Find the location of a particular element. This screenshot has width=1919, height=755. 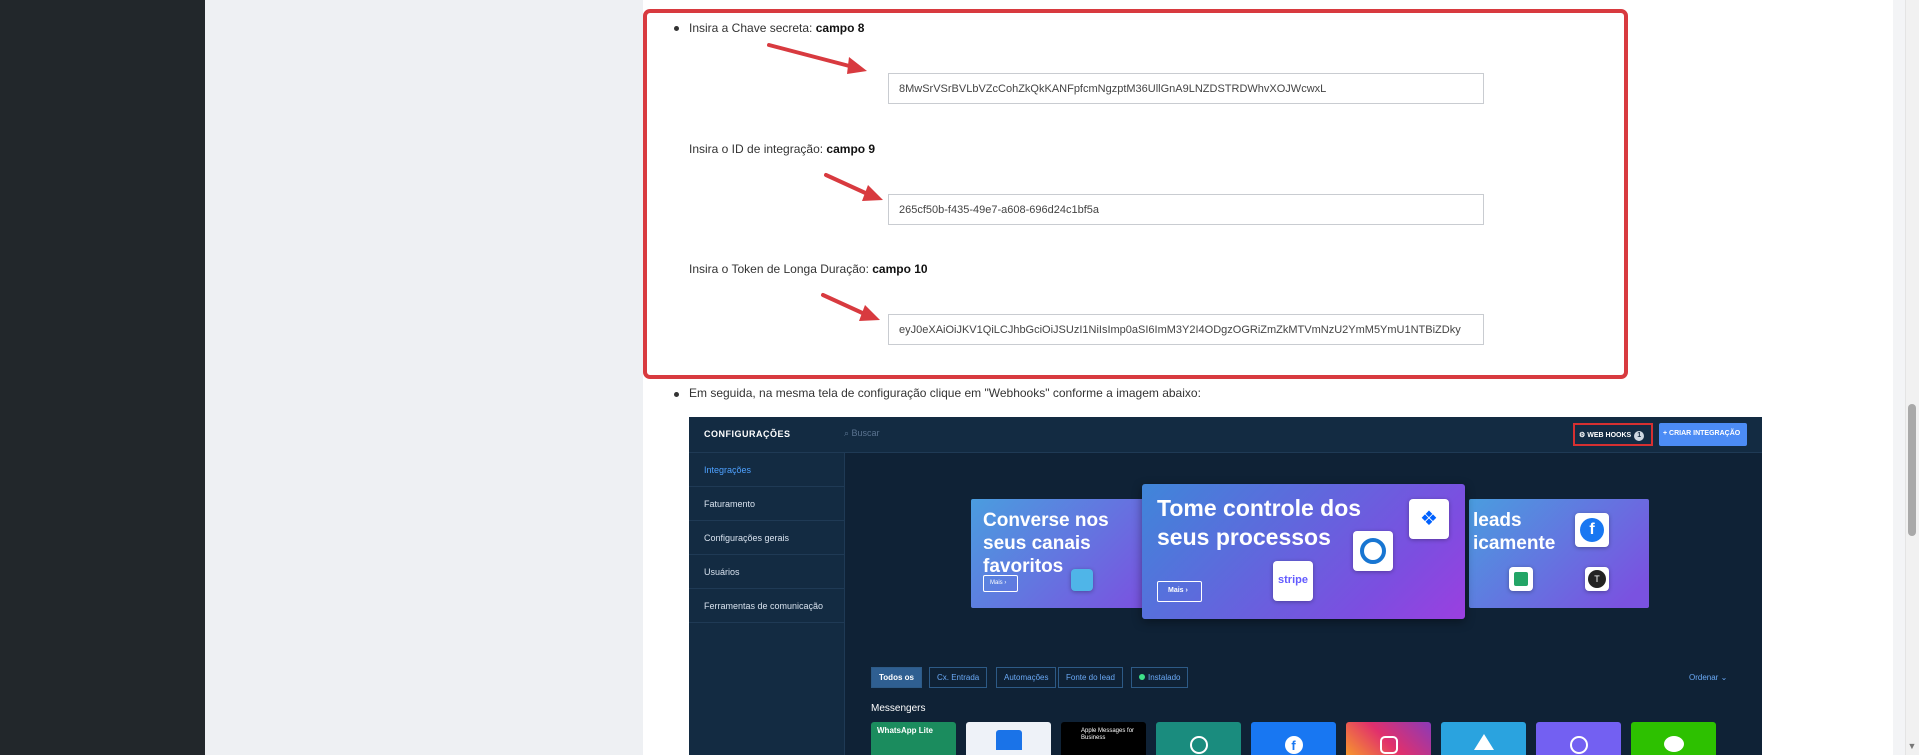

status-dot-icon is located at coordinates (1142, 677).